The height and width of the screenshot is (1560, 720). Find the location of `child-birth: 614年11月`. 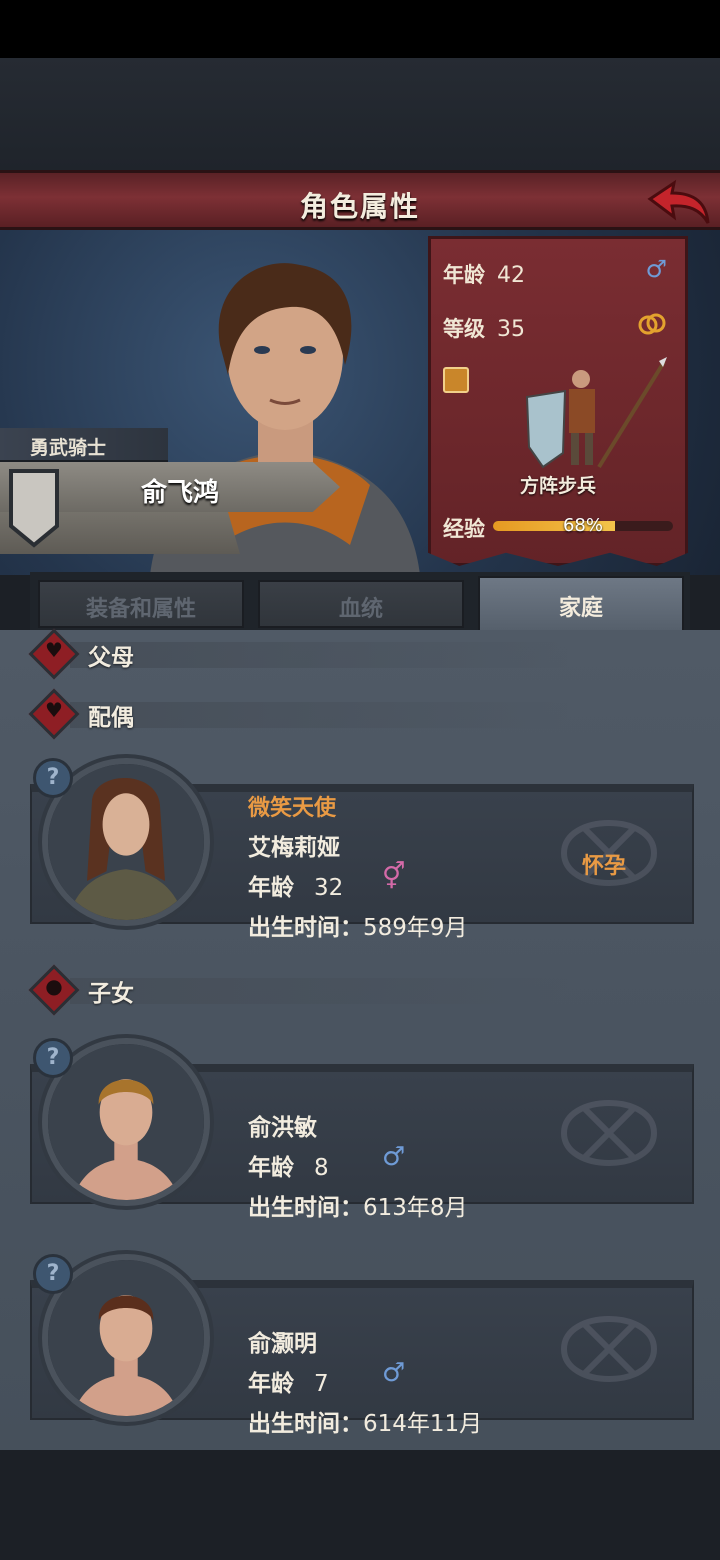

child-birth: 614年11月 is located at coordinates (423, 1424).